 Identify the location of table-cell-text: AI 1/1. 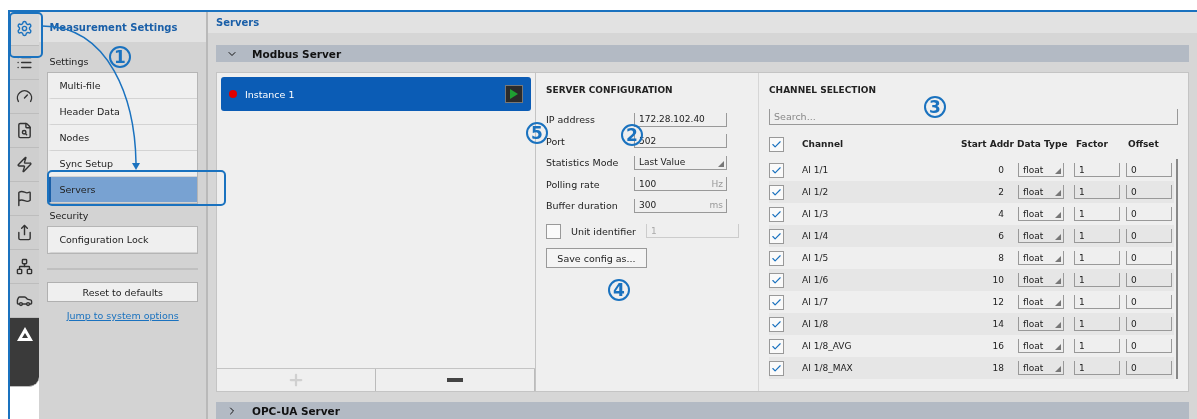
(816, 170).